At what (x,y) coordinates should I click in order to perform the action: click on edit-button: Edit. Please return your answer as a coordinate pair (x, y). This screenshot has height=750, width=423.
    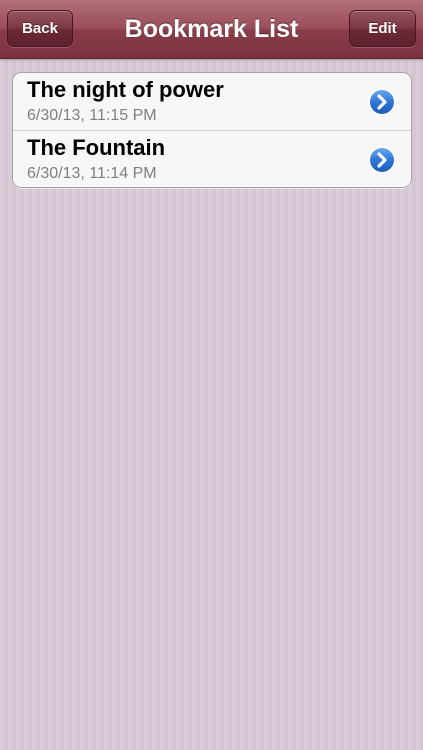
    Looking at the image, I should click on (382, 28).